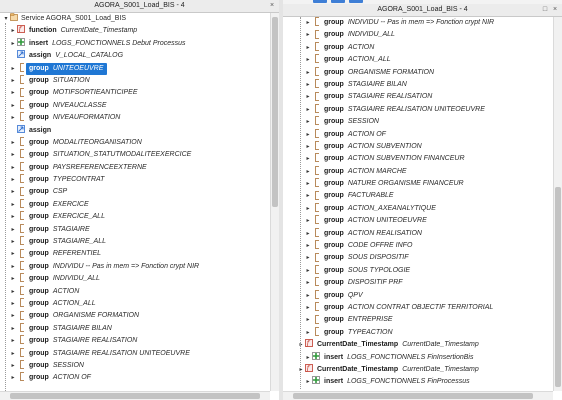 This screenshot has height=400, width=562. What do you see at coordinates (135, 118) in the screenshot?
I see `tree-row: ▸ group NIVEAUFORMATION` at bounding box center [135, 118].